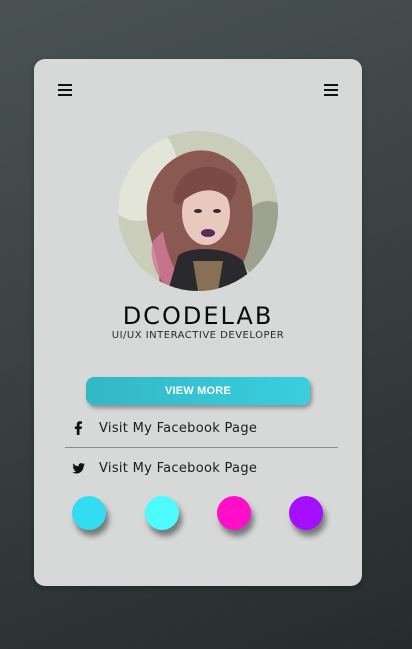 This screenshot has width=412, height=649. What do you see at coordinates (78, 428) in the screenshot?
I see `facebook-icon` at bounding box center [78, 428].